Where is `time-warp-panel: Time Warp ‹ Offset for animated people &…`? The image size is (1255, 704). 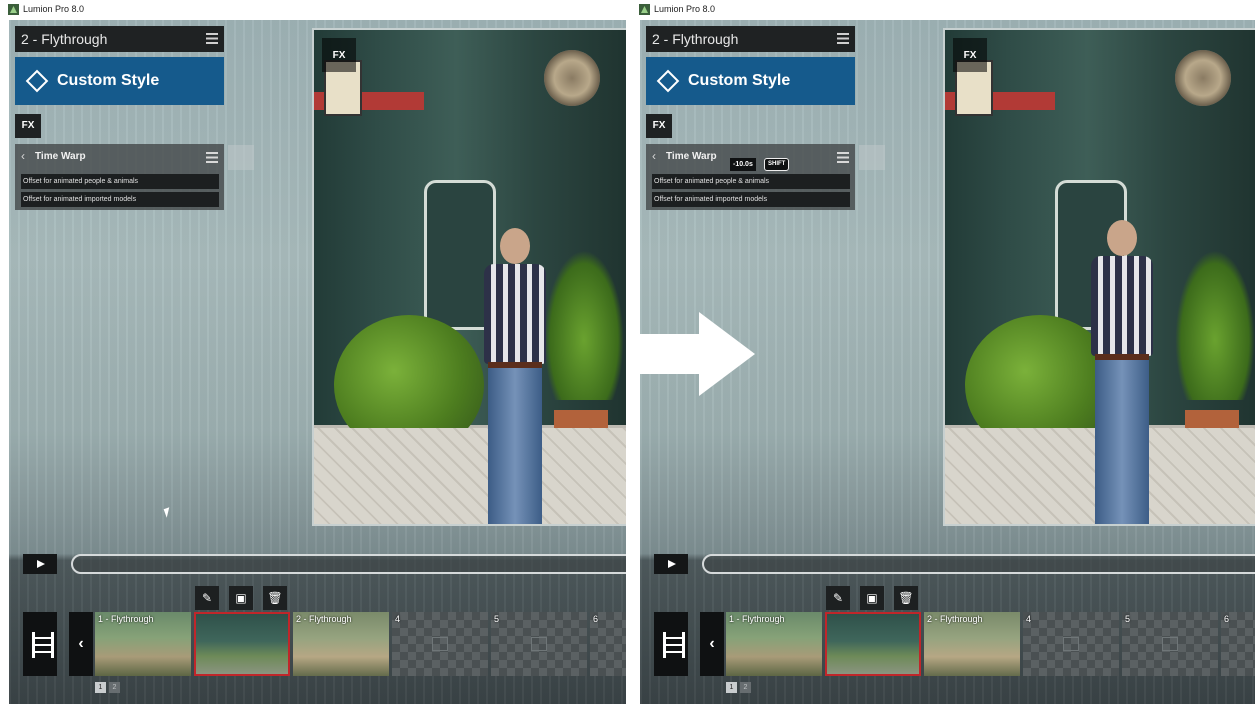 time-warp-panel: Time Warp ‹ Offset for animated people &… is located at coordinates (119, 177).